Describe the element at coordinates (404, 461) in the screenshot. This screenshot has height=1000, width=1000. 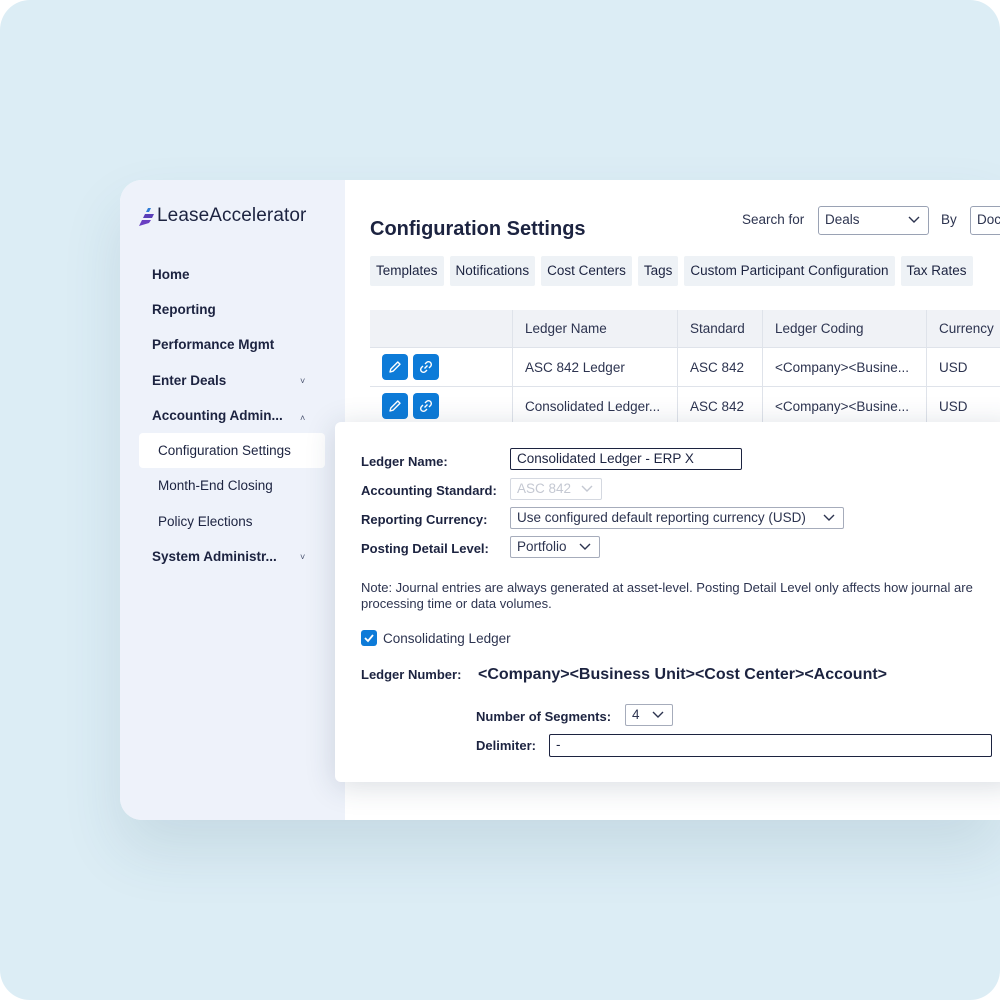
I see `ledger-name-label: Ledger Name:` at that location.